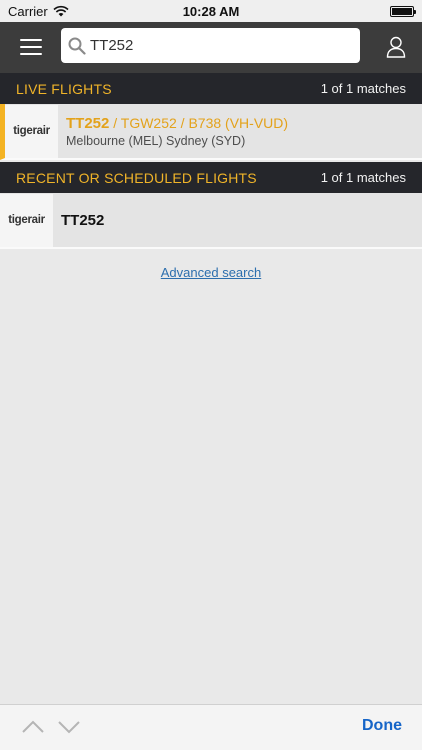 This screenshot has height=750, width=422. I want to click on status-left: Carrier, so click(38, 11).